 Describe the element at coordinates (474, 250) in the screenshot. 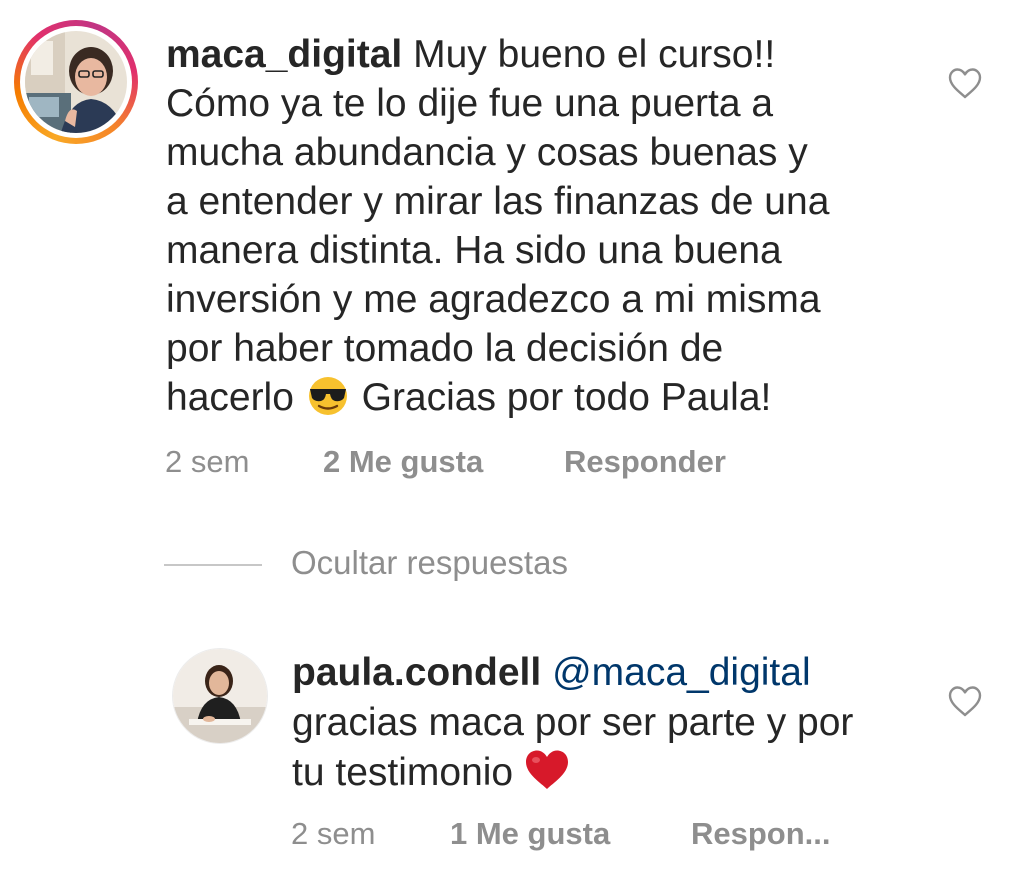

I see `comment-line: manera distinta. Ha sido una buena` at that location.